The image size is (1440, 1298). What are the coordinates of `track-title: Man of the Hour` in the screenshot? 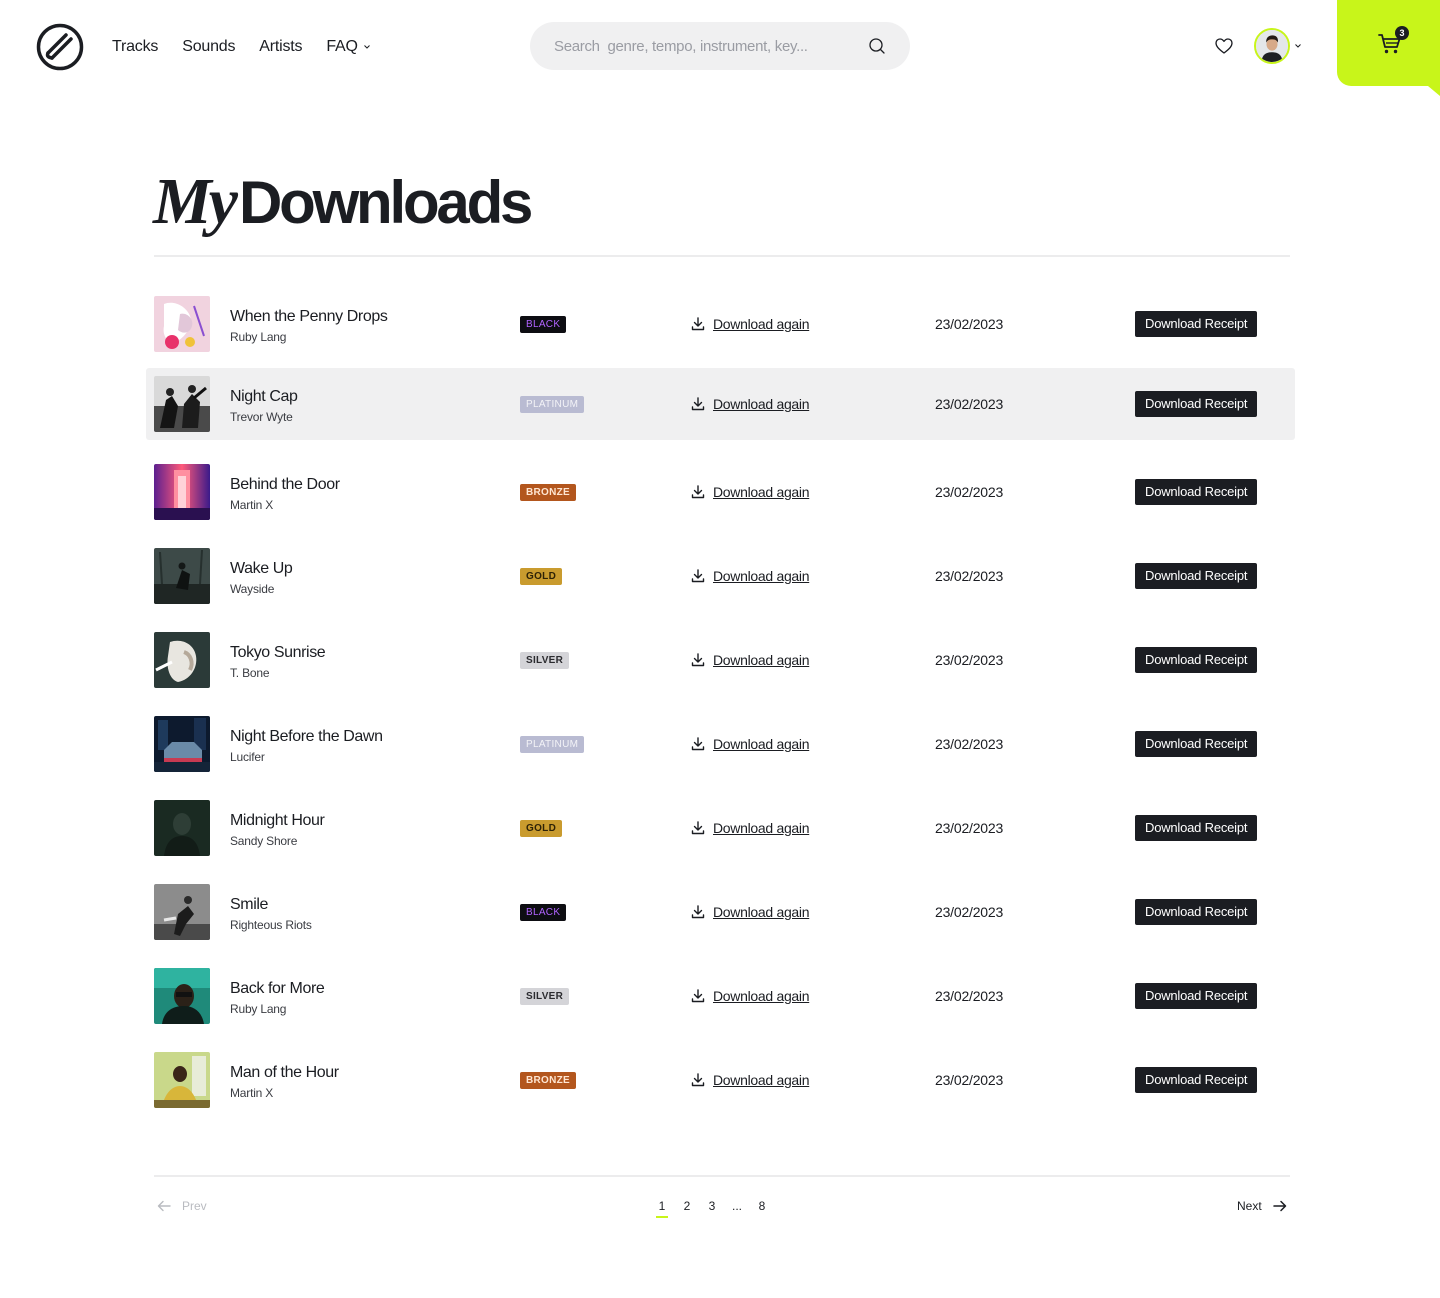 It's located at (284, 1073).